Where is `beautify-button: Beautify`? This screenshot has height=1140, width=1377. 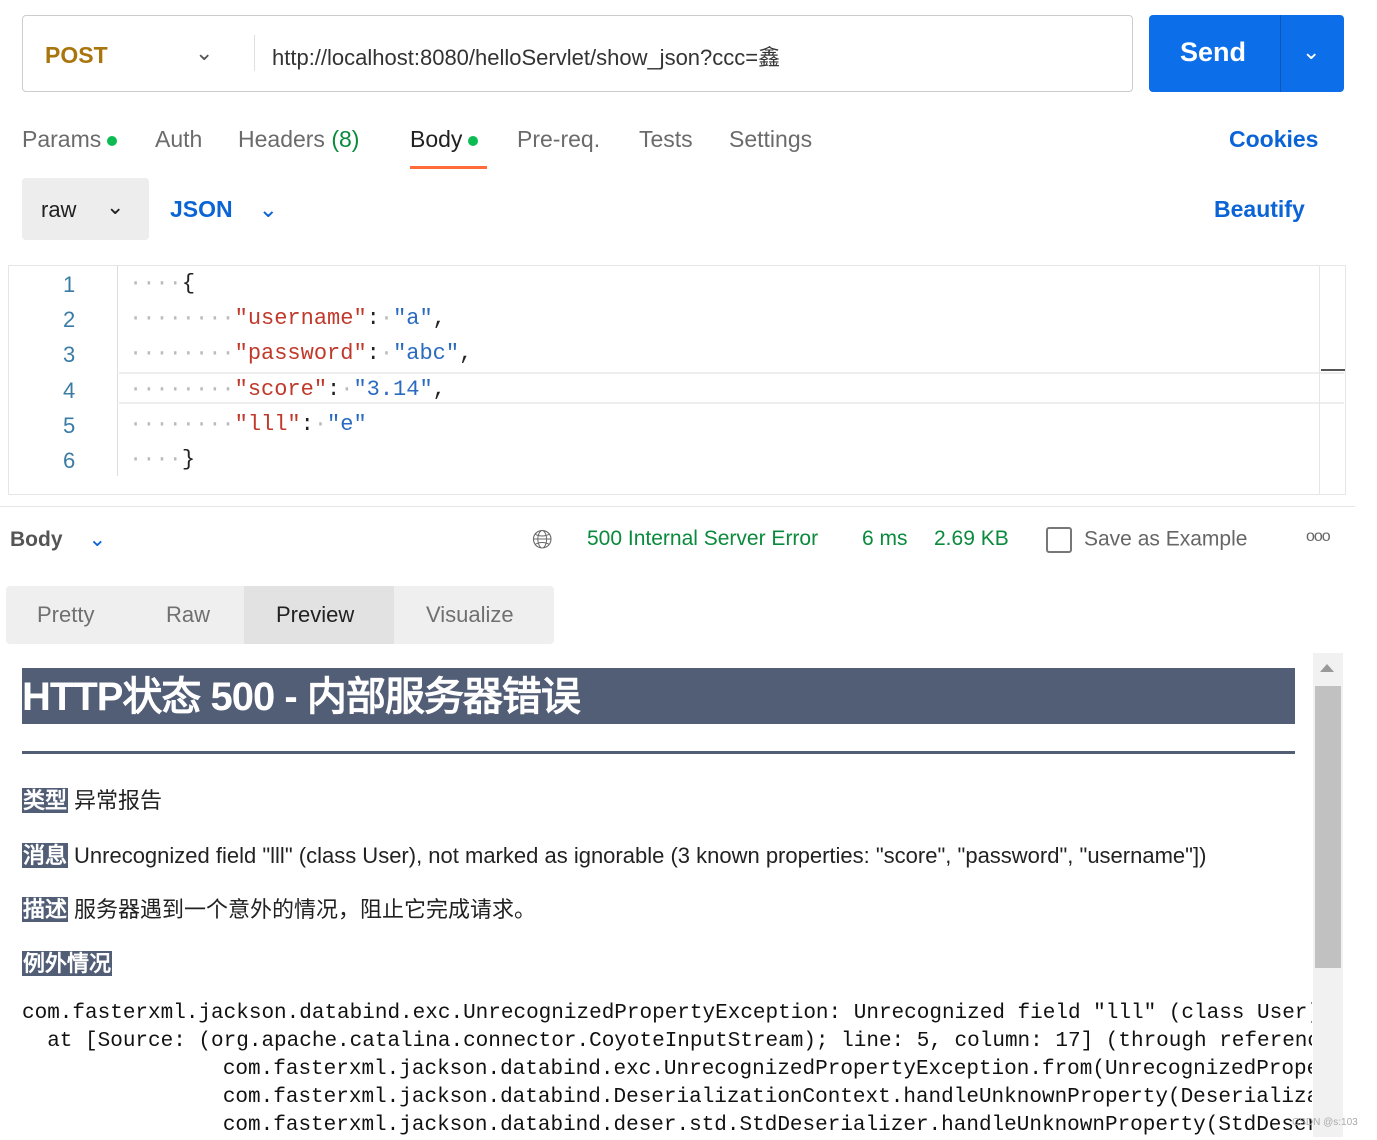 beautify-button: Beautify is located at coordinates (1259, 209).